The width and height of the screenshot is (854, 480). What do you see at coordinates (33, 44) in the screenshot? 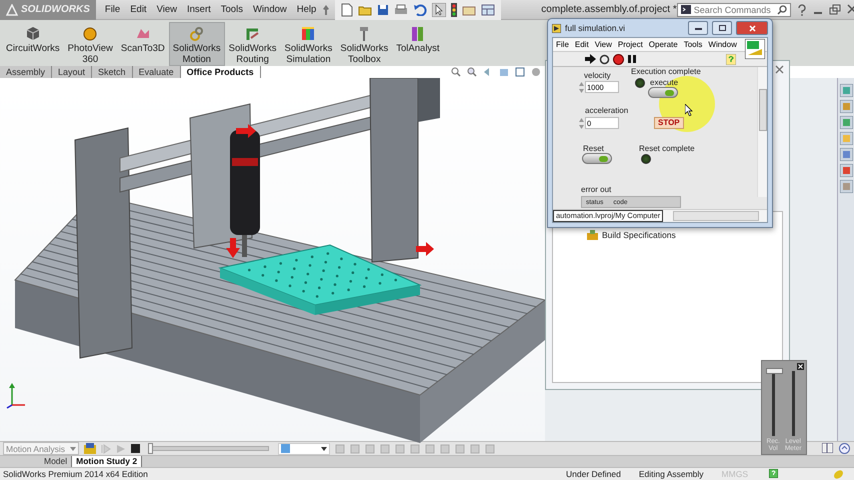
I see `ribbon-button: CircuitWorks` at bounding box center [33, 44].